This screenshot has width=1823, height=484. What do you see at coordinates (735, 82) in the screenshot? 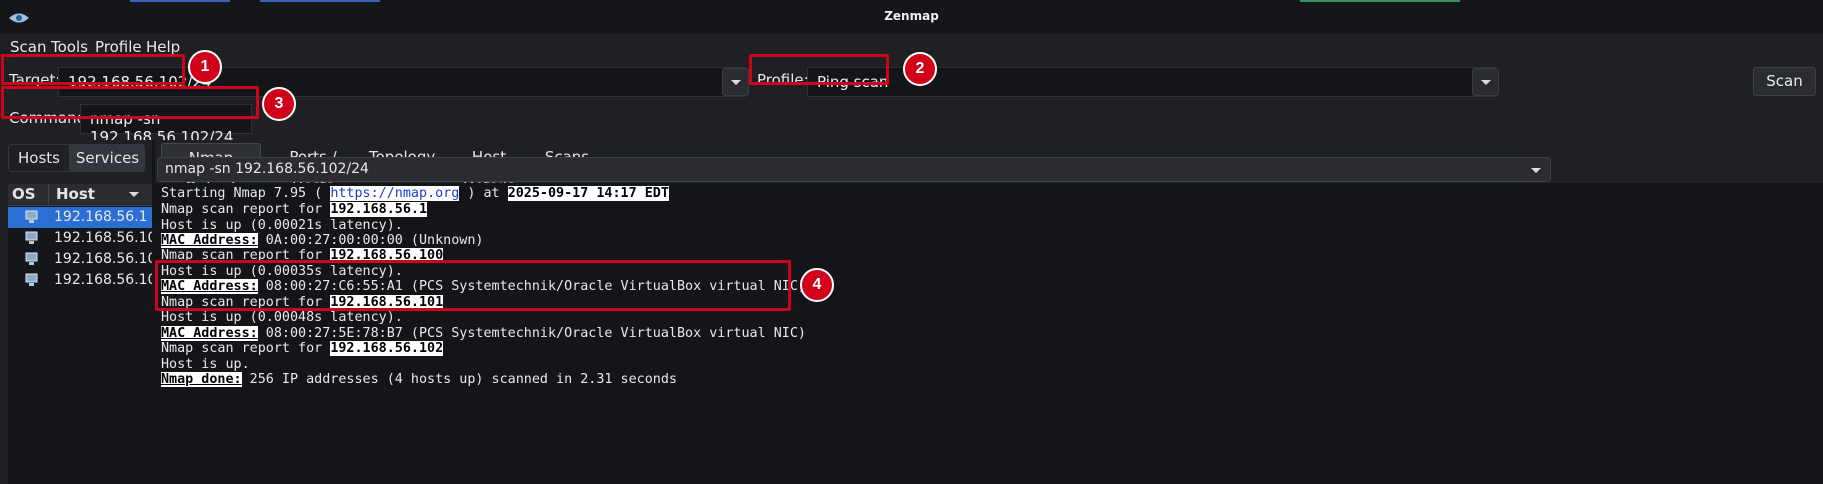
I see `target-dropdown-button` at bounding box center [735, 82].